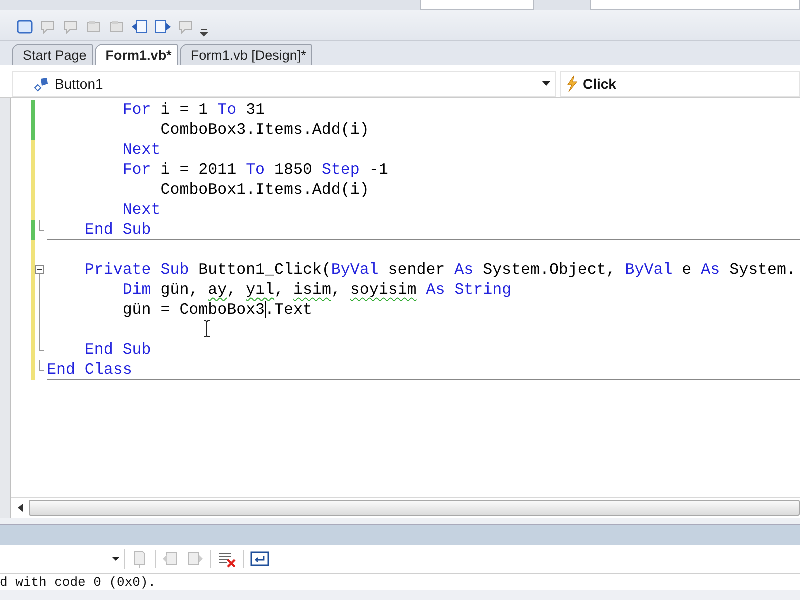 Image resolution: width=800 pixels, height=600 pixels. Describe the element at coordinates (163, 27) in the screenshot. I see `right-arrow-page-icon` at that location.